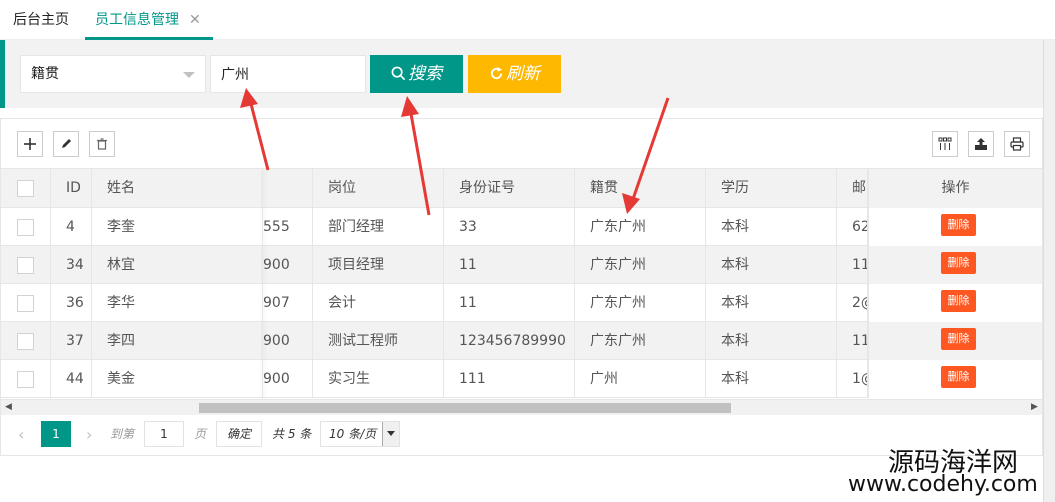 This screenshot has height=502, width=1055. What do you see at coordinates (416, 74) in the screenshot?
I see `search-button: 搜索` at bounding box center [416, 74].